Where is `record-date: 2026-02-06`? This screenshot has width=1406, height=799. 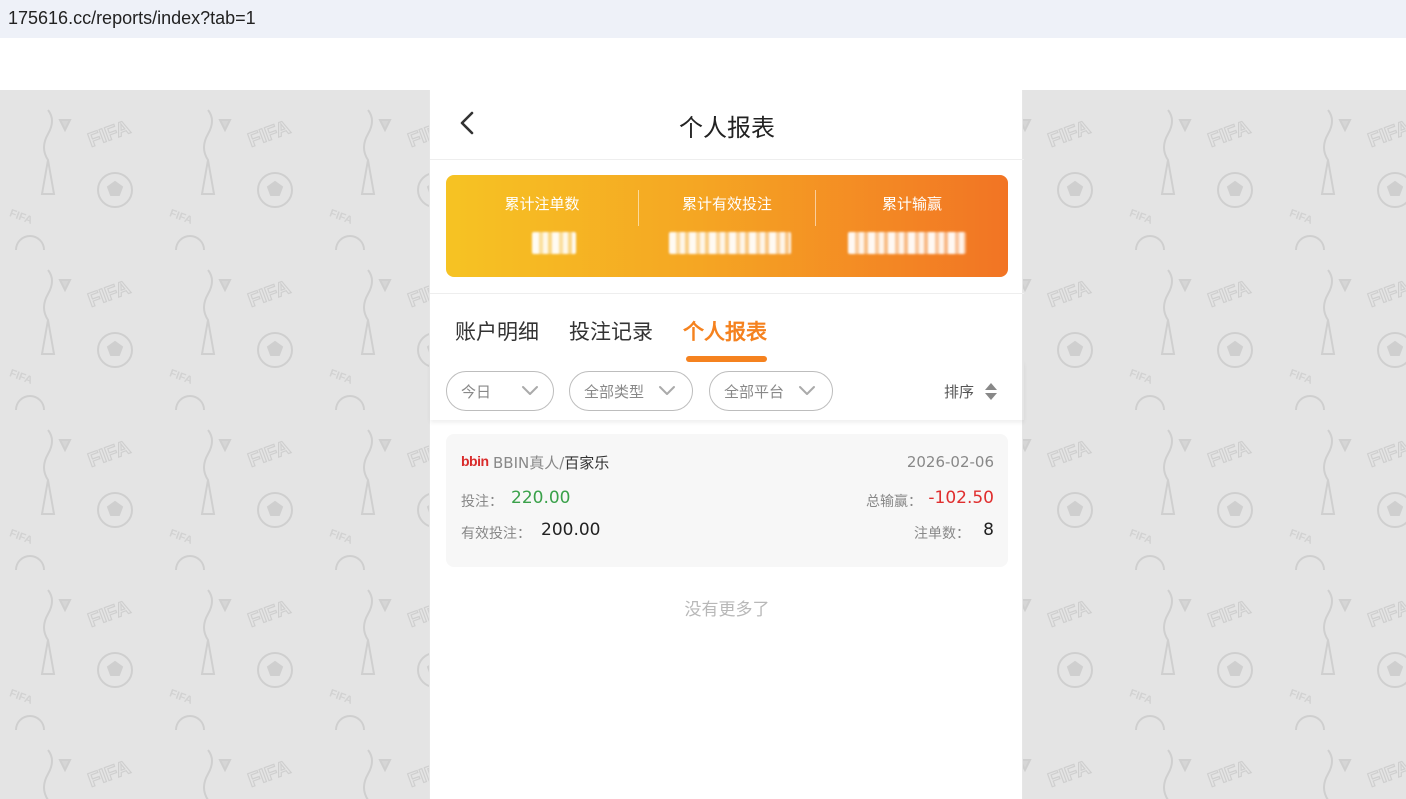
record-date: 2026-02-06 is located at coordinates (950, 462).